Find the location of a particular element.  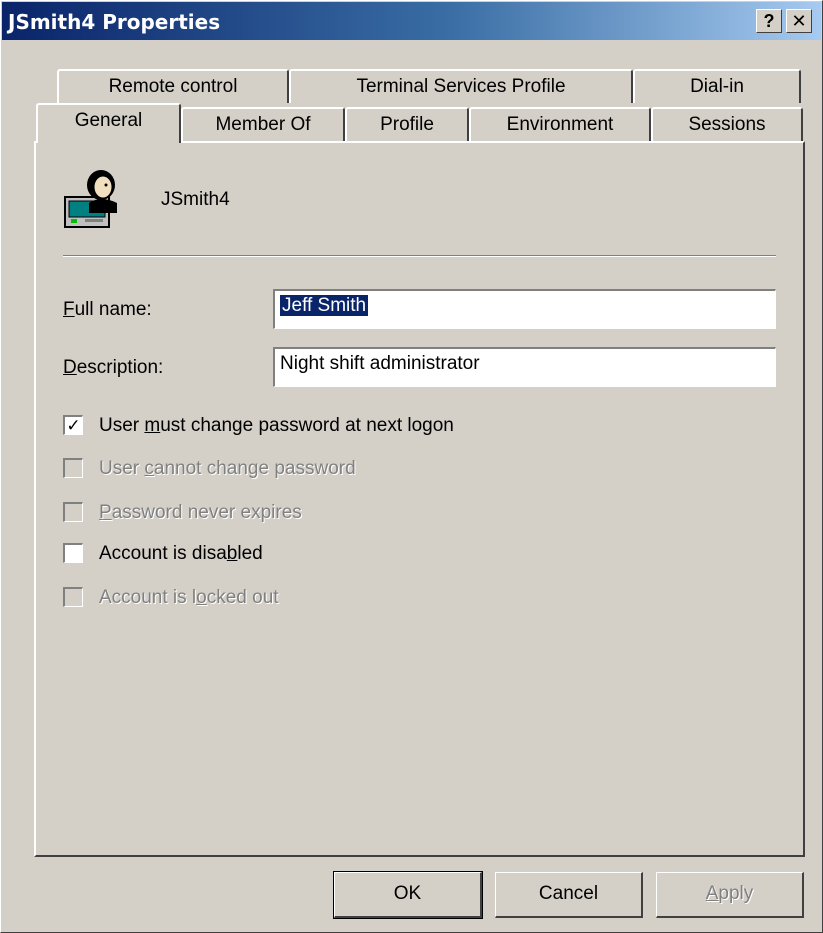

separator is located at coordinates (419, 256).